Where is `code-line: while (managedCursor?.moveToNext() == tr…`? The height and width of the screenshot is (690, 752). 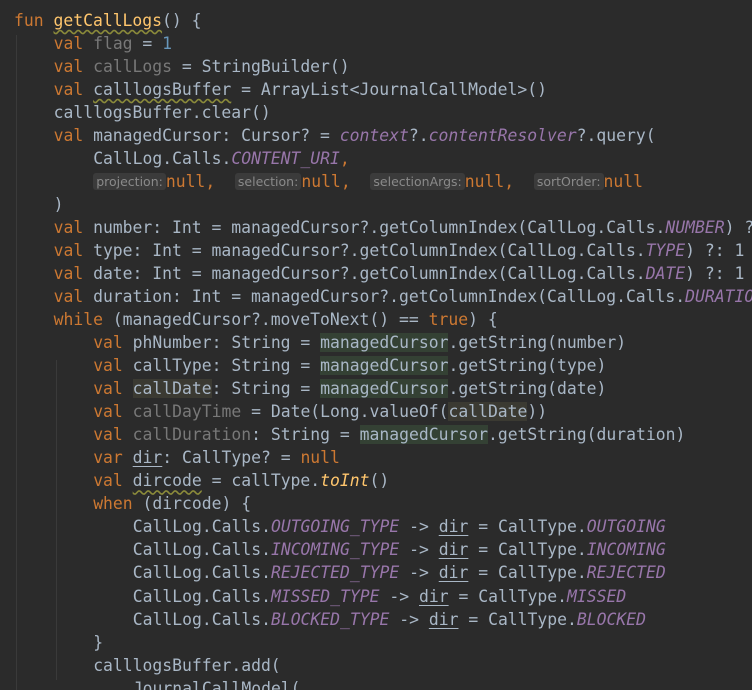 code-line: while (managedCursor?.moveToNext() == tr… is located at coordinates (276, 319).